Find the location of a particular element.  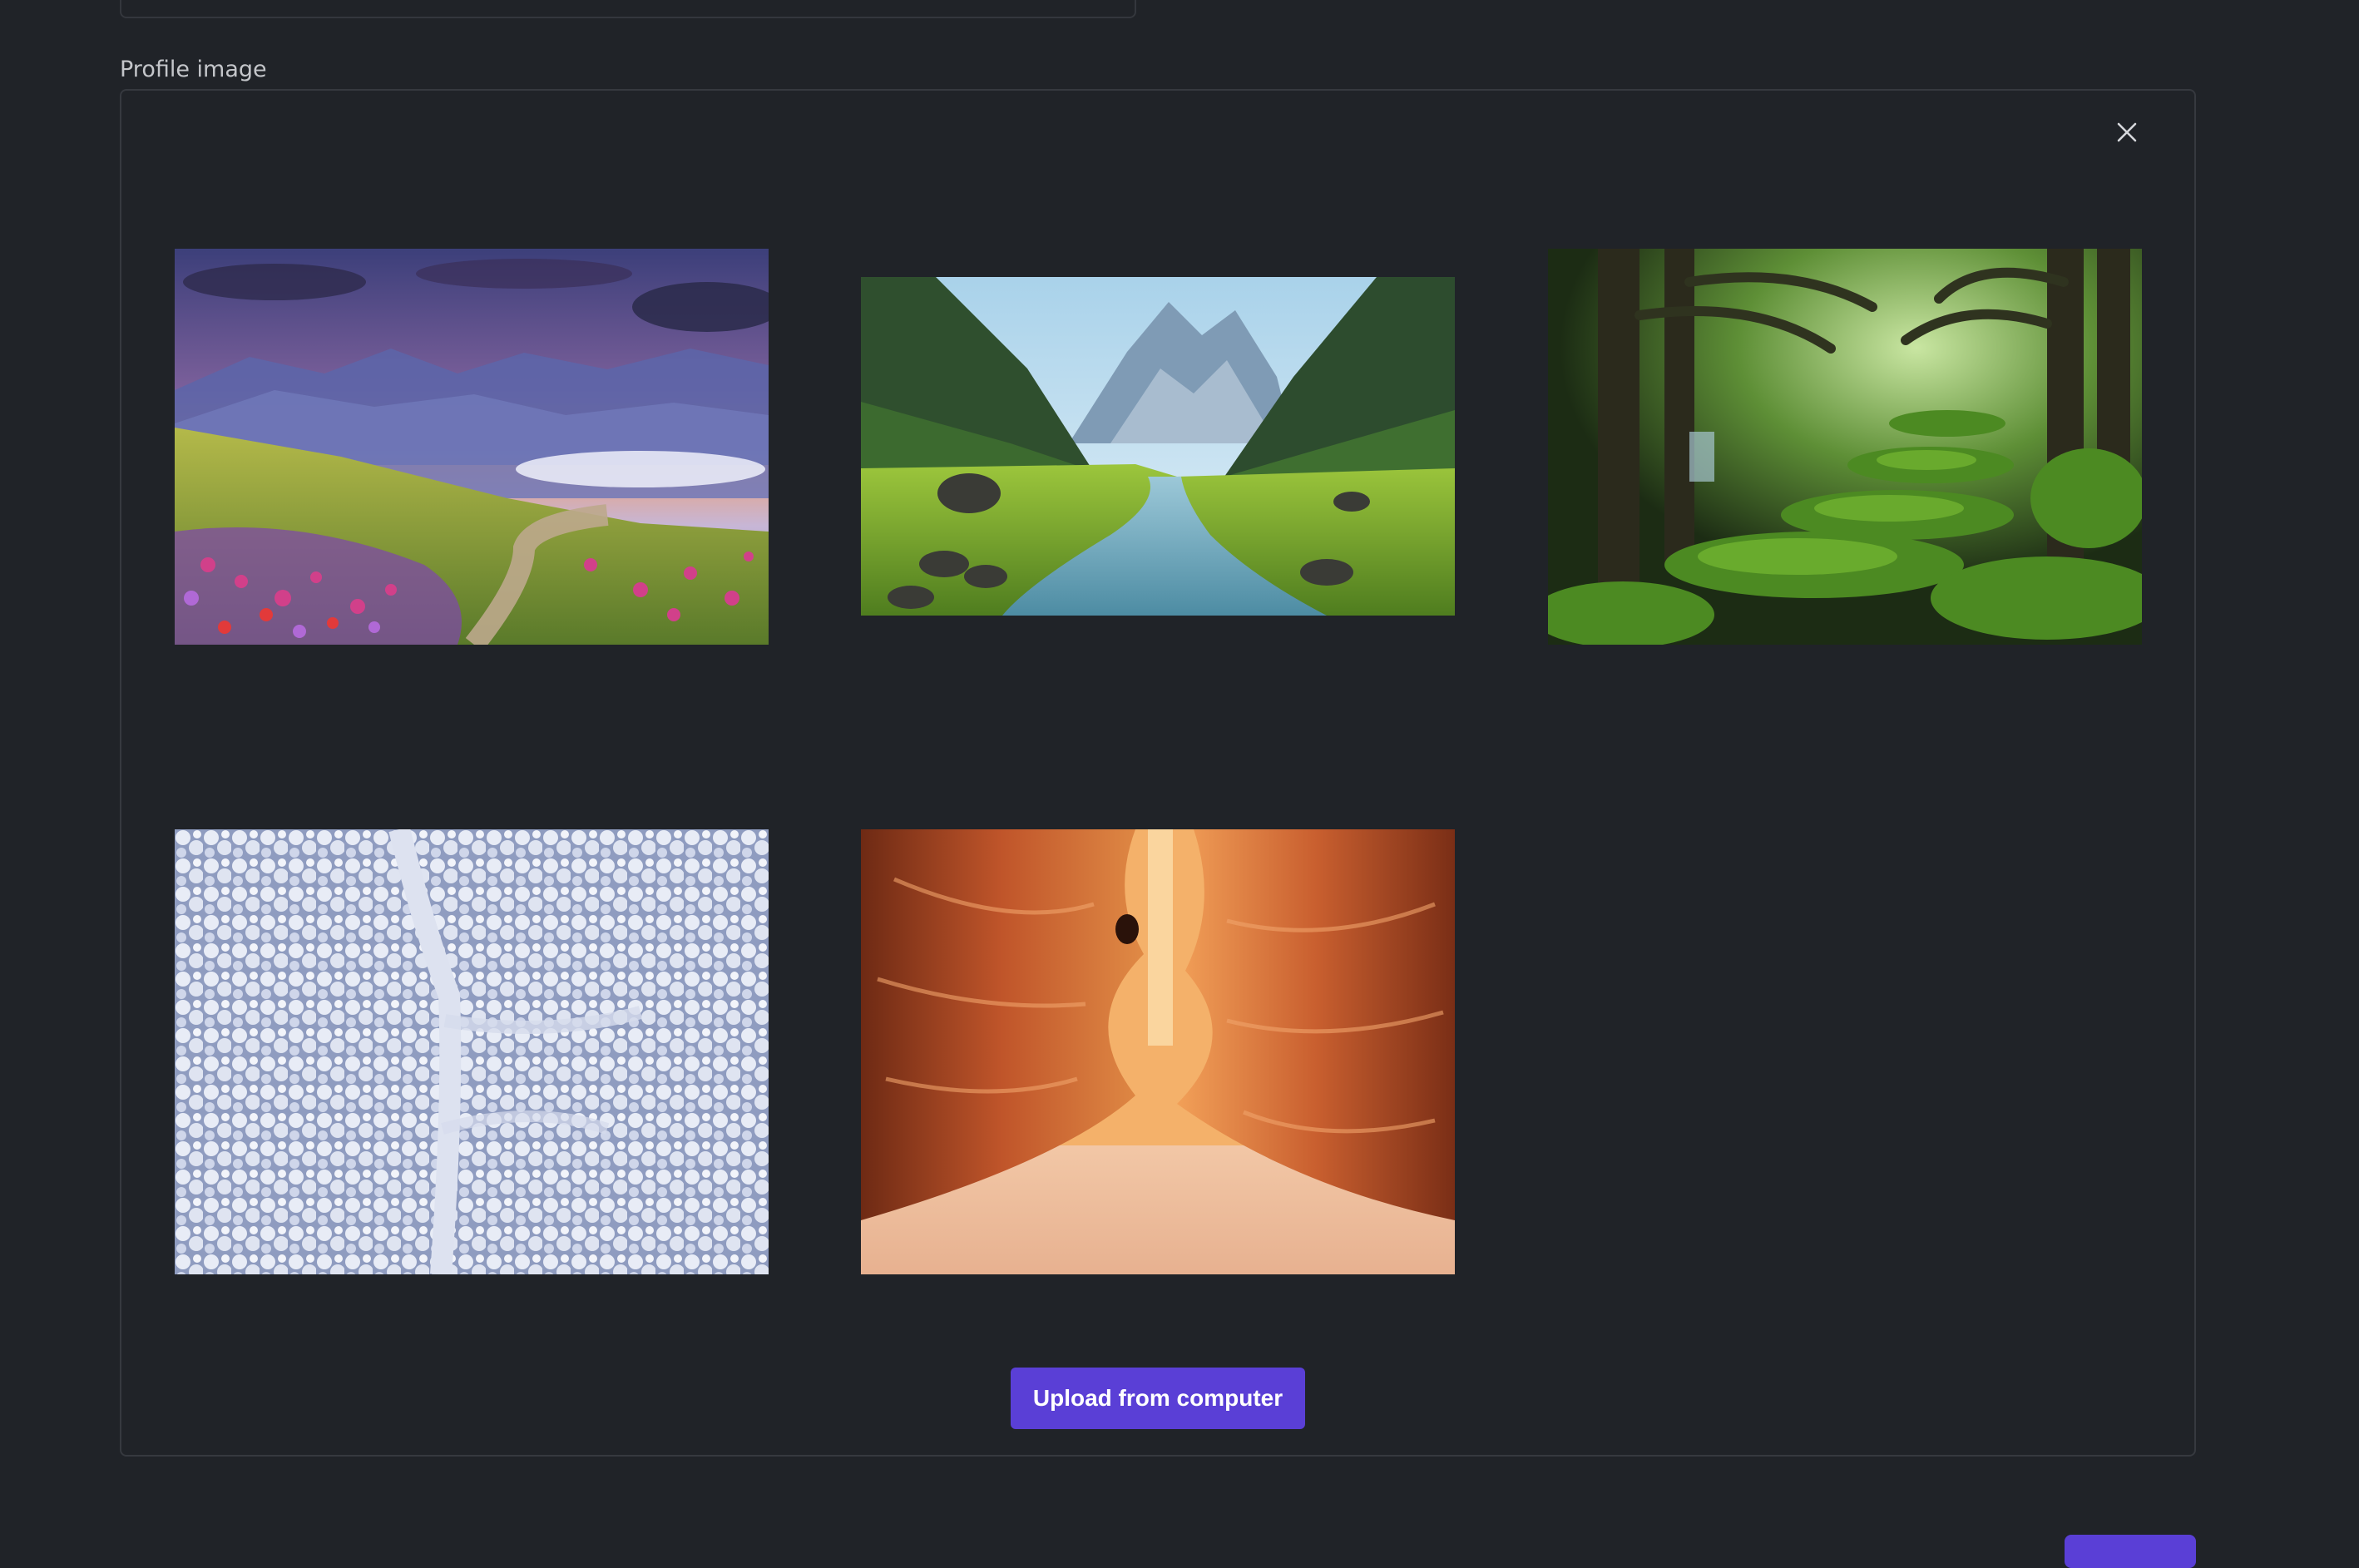

mountain-river-image is located at coordinates (1158, 446).